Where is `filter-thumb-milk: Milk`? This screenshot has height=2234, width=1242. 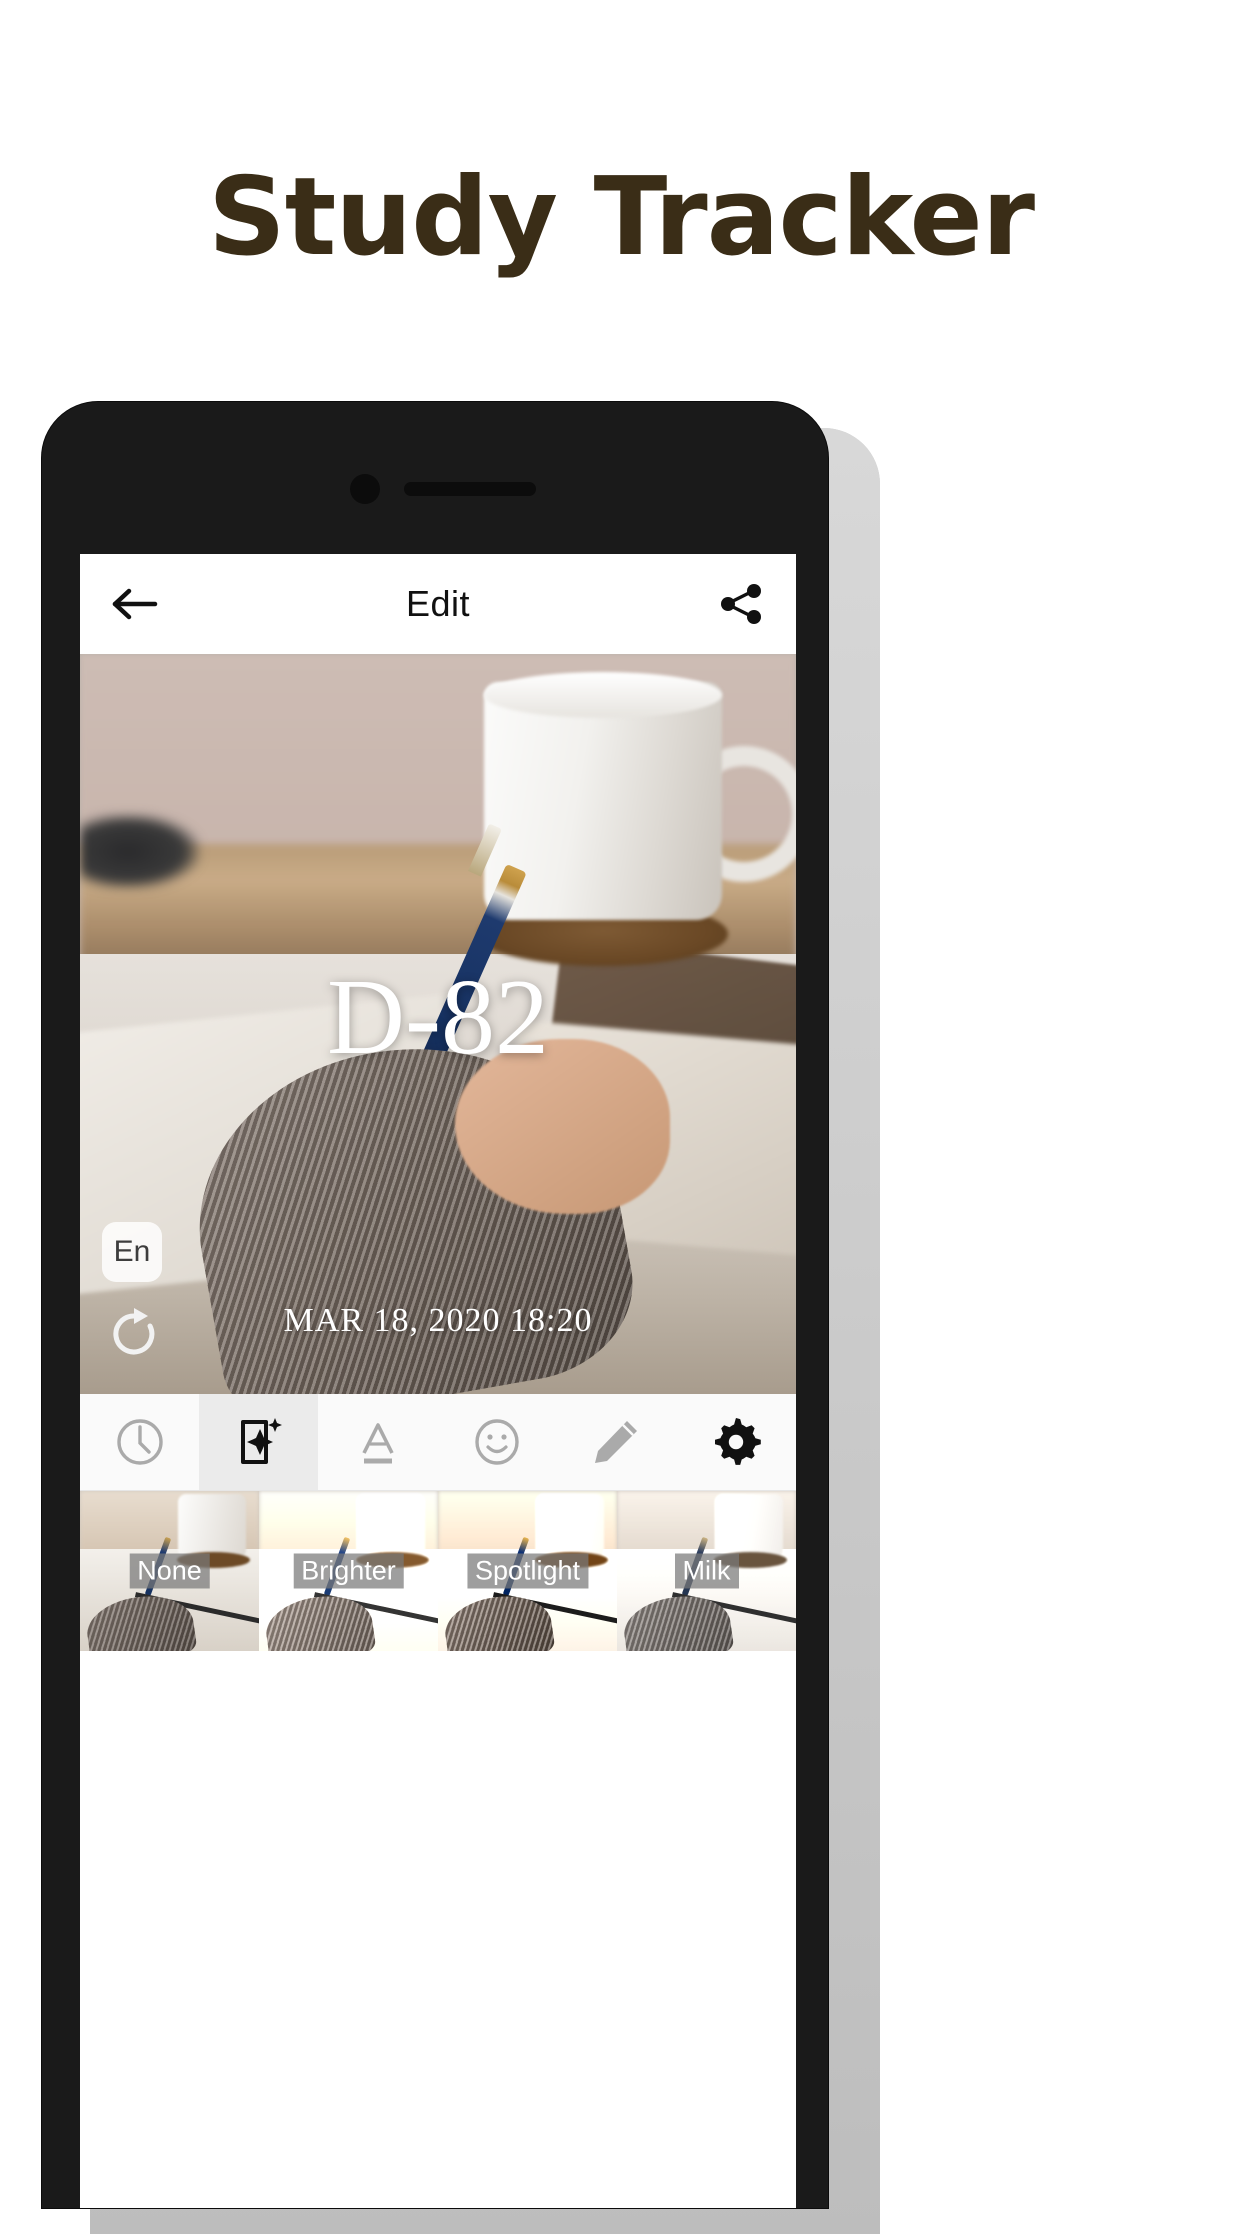 filter-thumb-milk: Milk is located at coordinates (706, 1571).